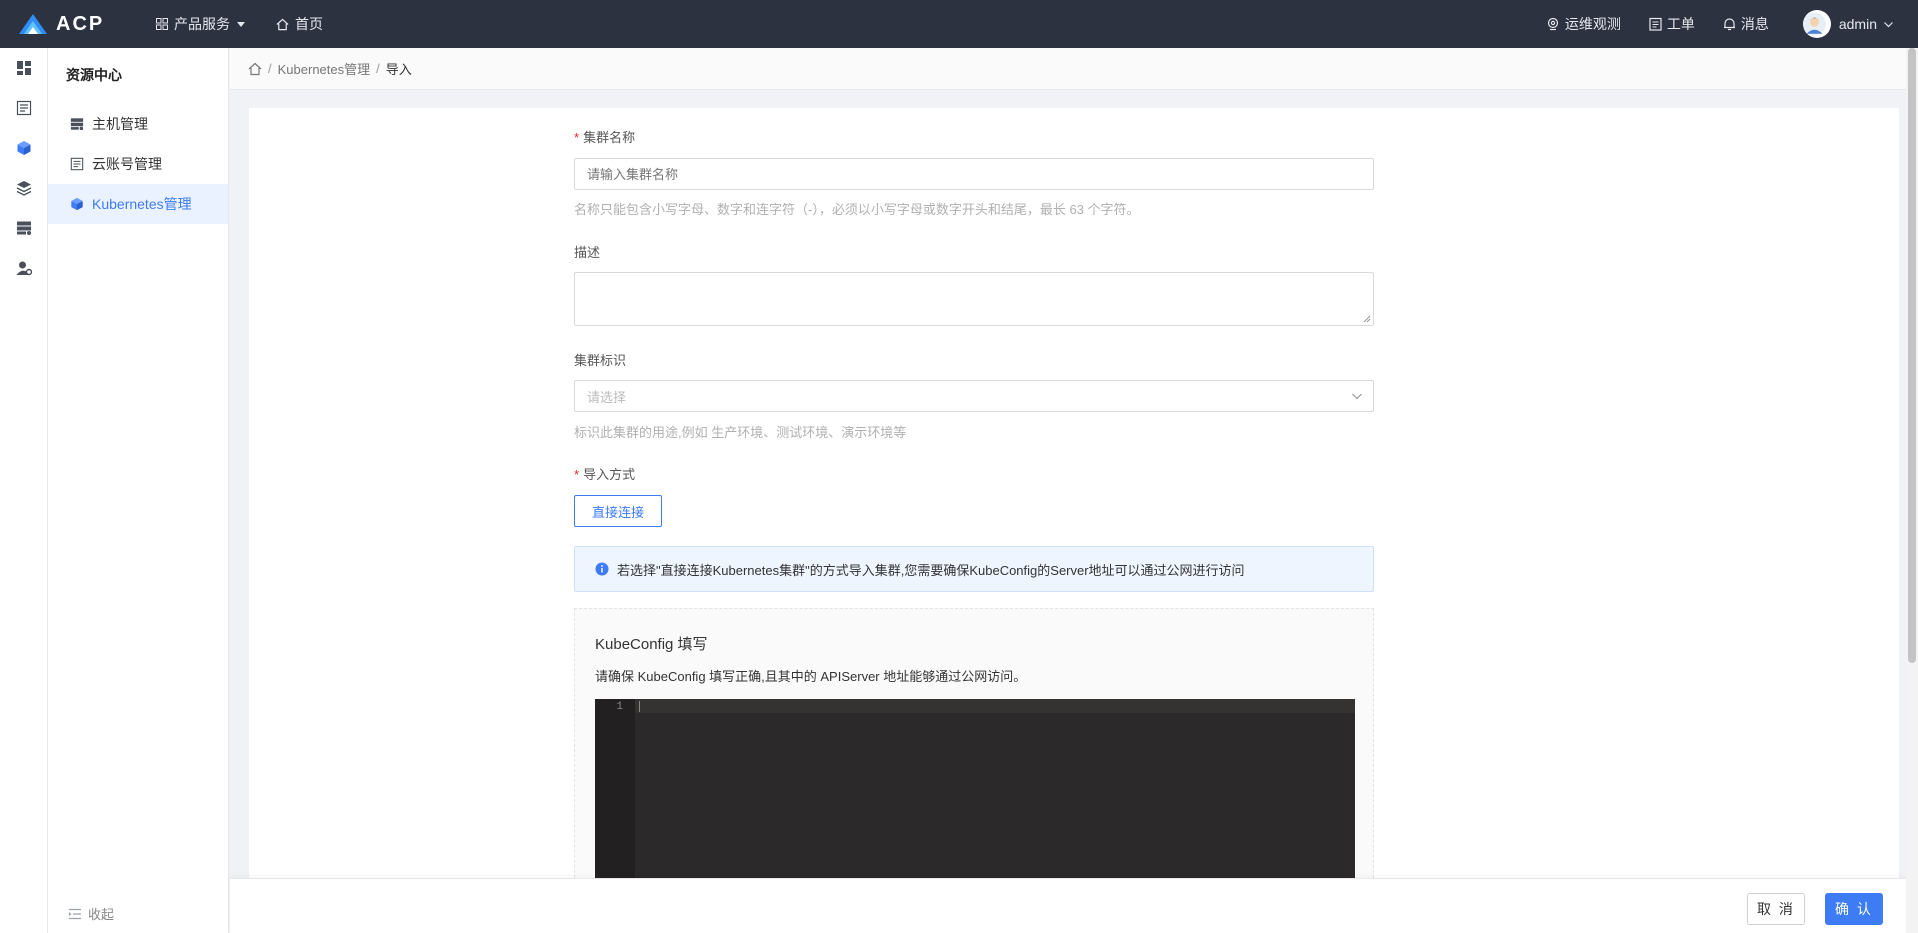 Image resolution: width=1918 pixels, height=933 pixels. I want to click on scrollbar-thumb, so click(1912, 355).